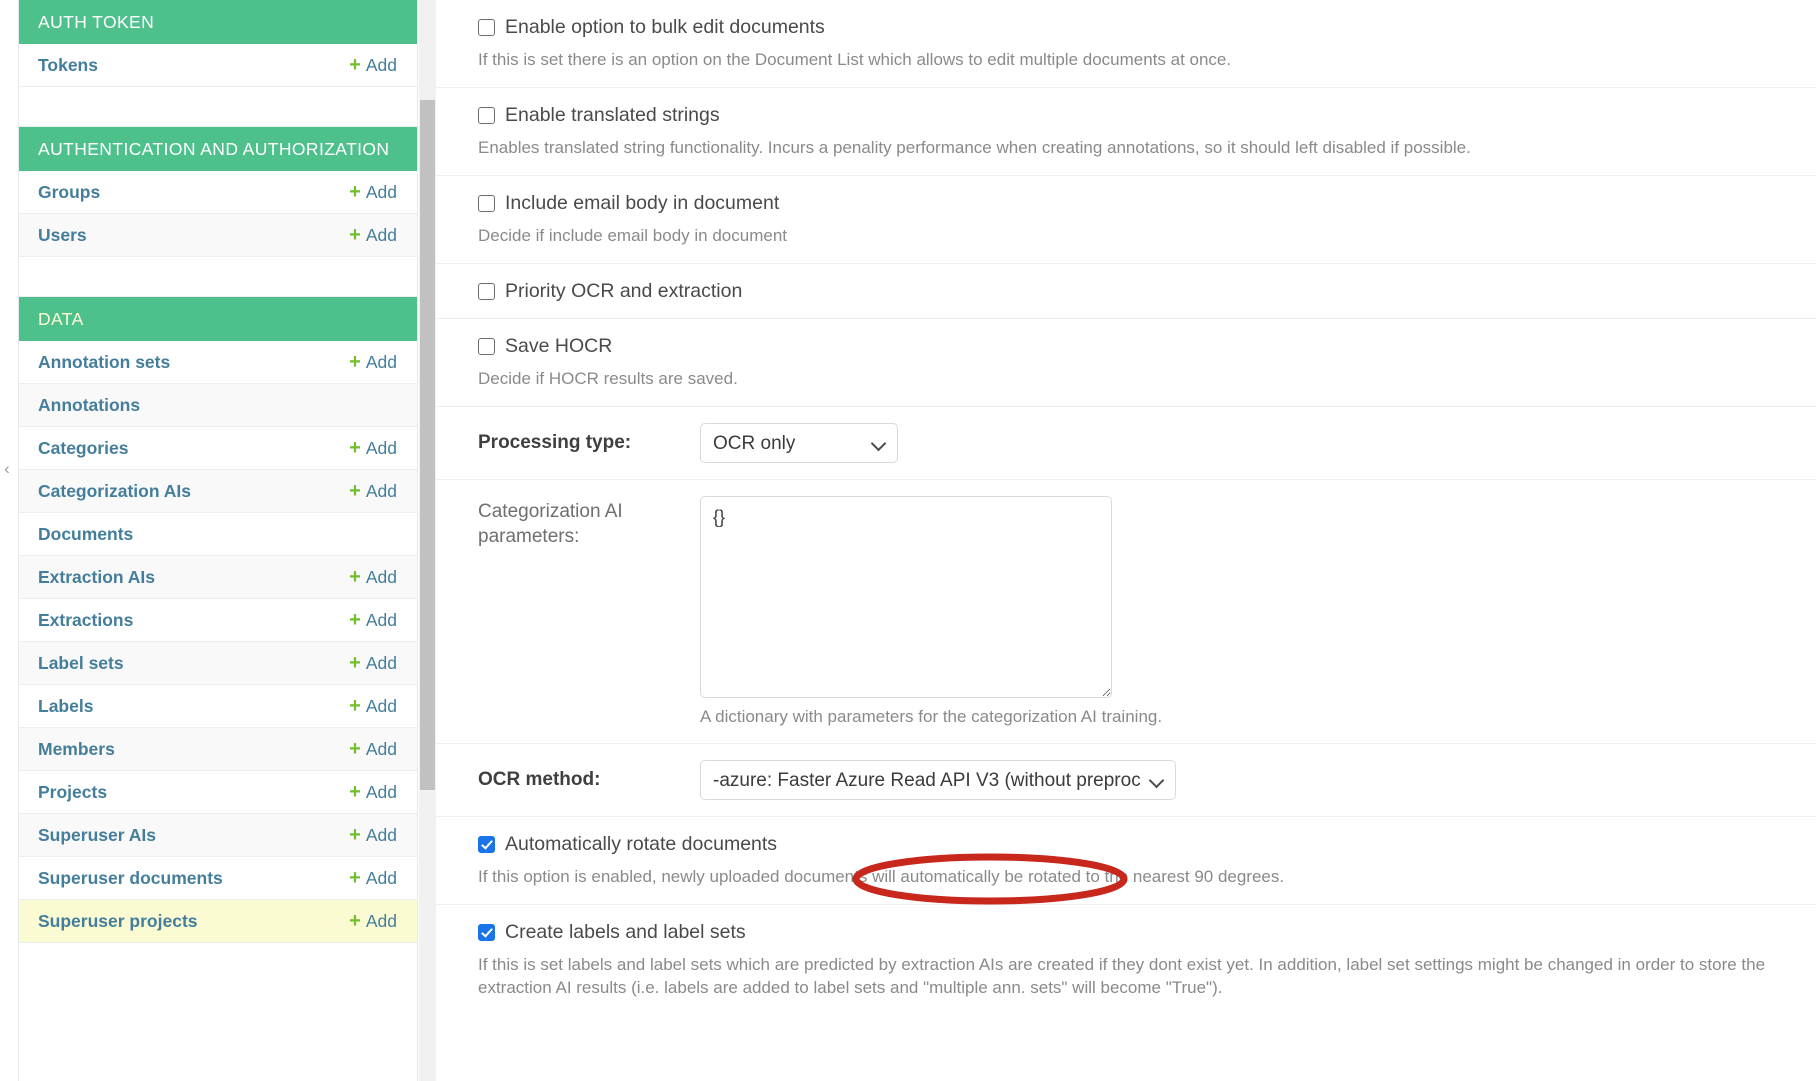 The width and height of the screenshot is (1816, 1081). Describe the element at coordinates (218, 835) in the screenshot. I see `sidebar-item-superuser-ais: Superuser AIs + Add` at that location.